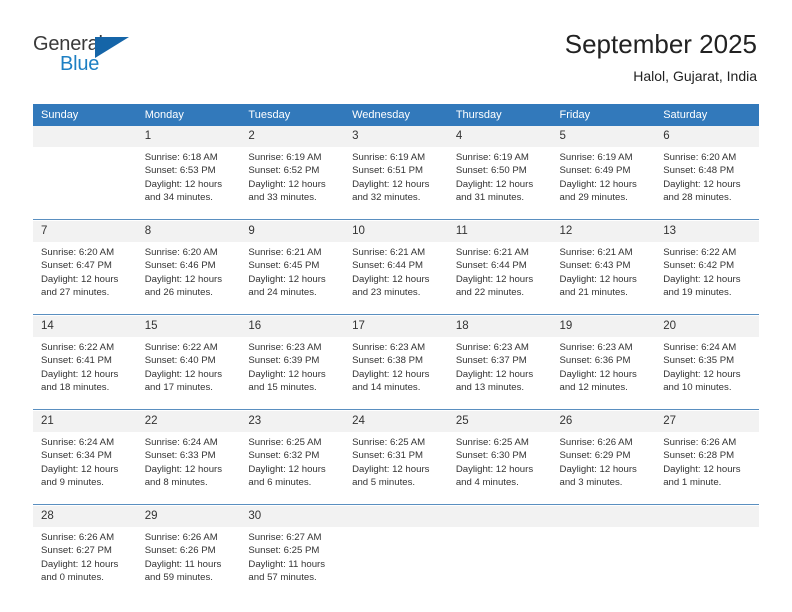  I want to click on day-number-cell: 4, so click(499, 136).